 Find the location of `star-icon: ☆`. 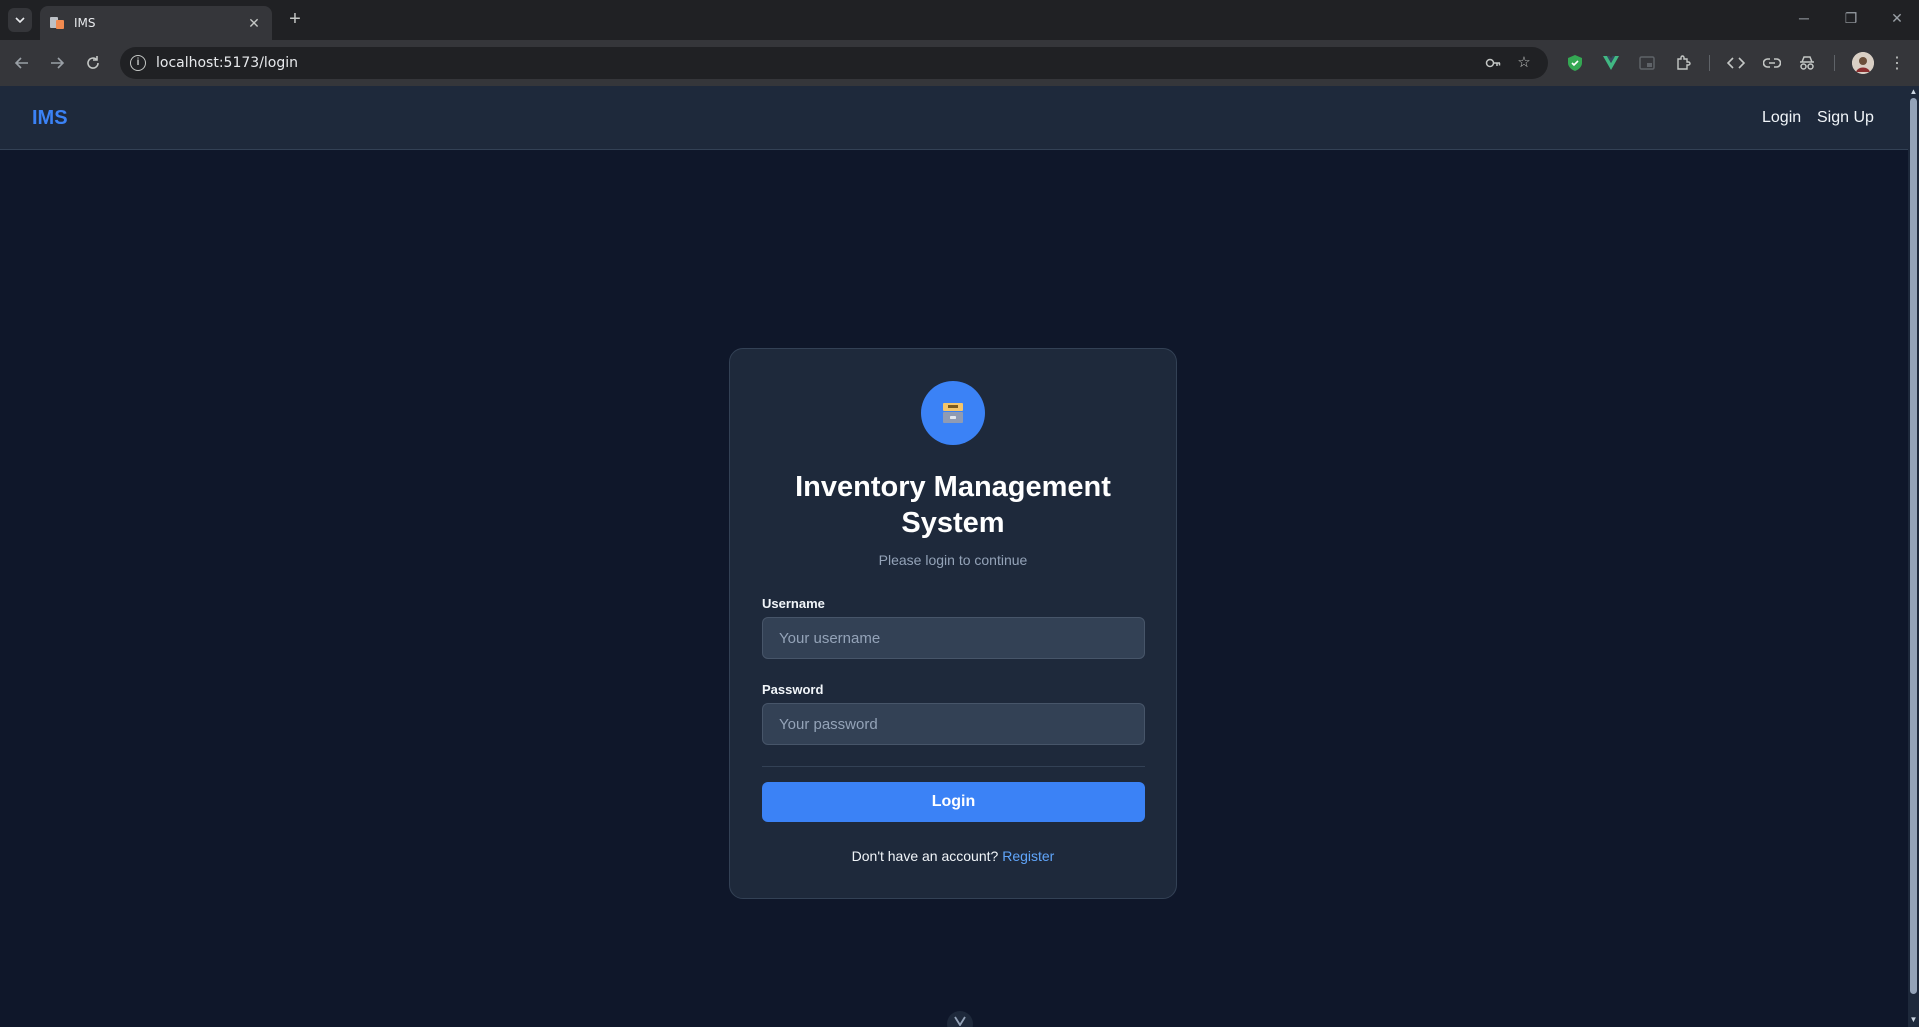

star-icon: ☆ is located at coordinates (1524, 63).